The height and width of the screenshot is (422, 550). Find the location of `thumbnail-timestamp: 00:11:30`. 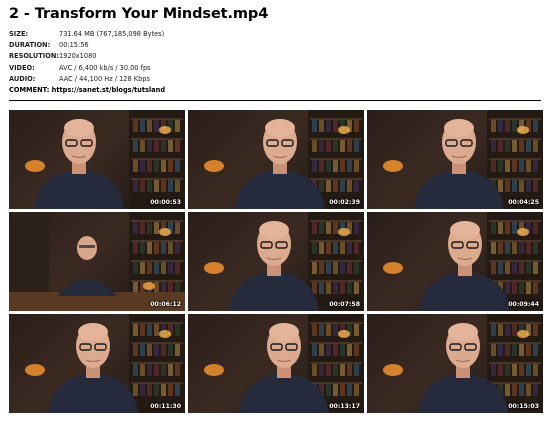

thumbnail-timestamp: 00:11:30 is located at coordinates (165, 406).